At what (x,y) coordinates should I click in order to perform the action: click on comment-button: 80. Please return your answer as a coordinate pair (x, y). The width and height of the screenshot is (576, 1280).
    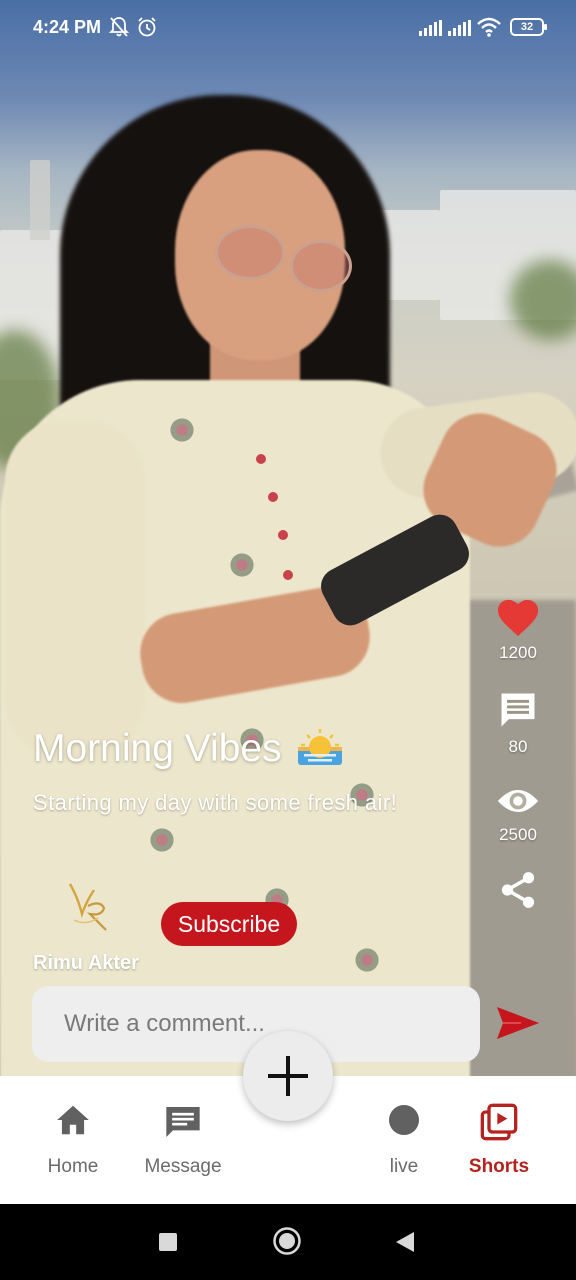
    Looking at the image, I should click on (518, 722).